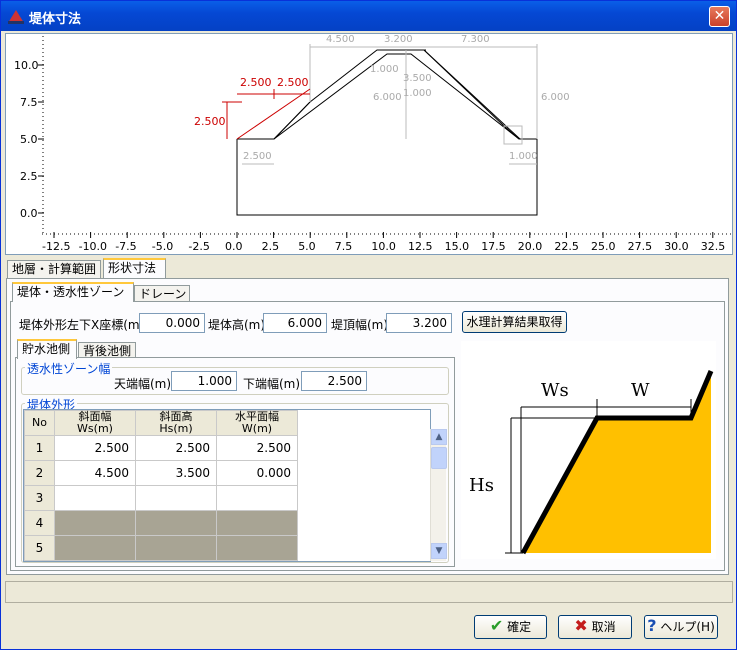 This screenshot has height=650, width=737. I want to click on height-input: 6.000, so click(295, 323).